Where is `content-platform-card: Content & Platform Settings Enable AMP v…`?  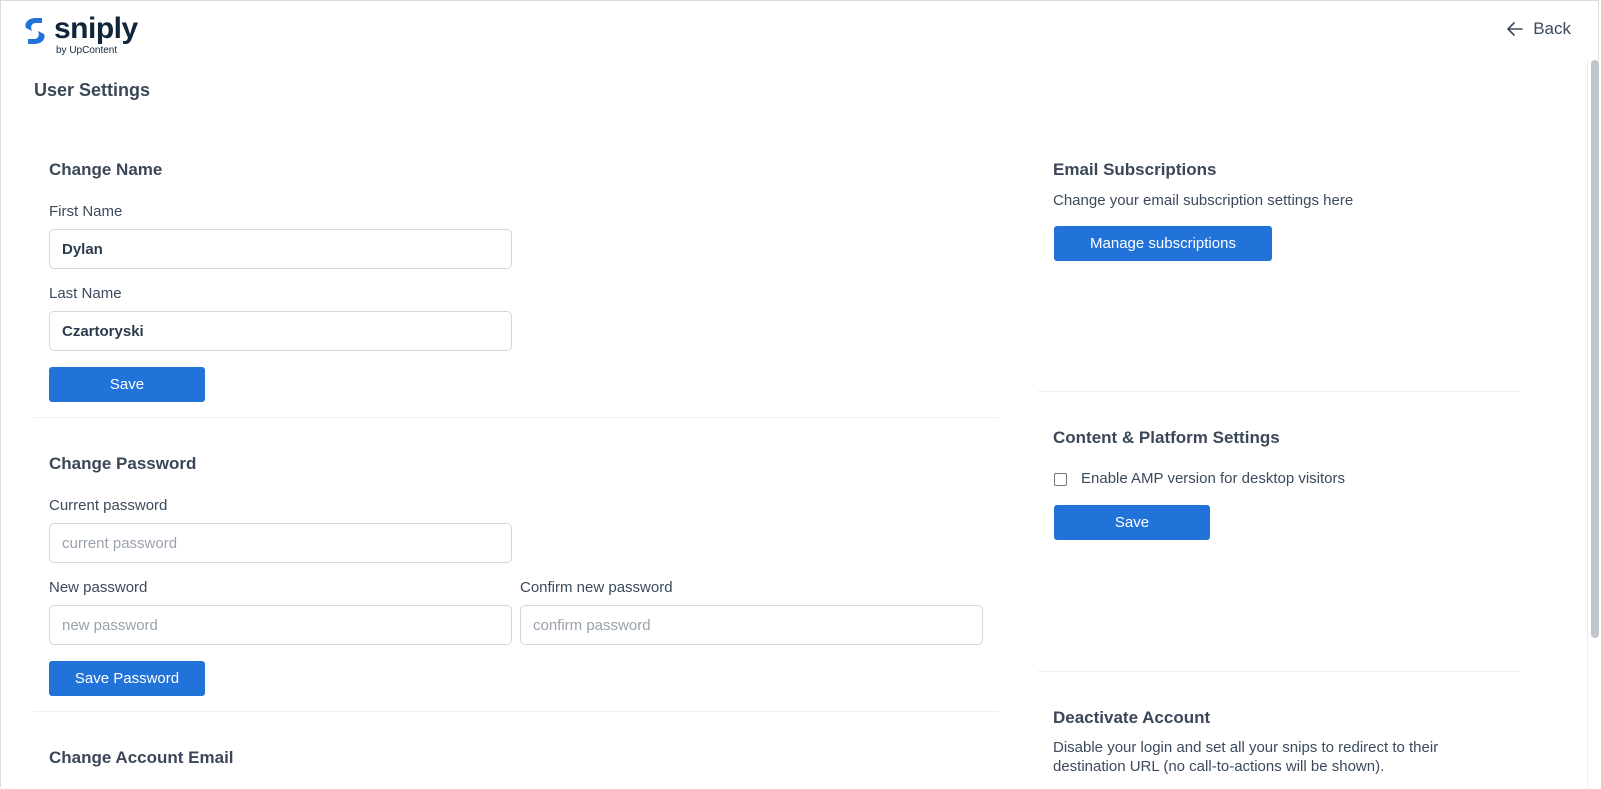
content-platform-card: Content & Platform Settings Enable AMP v… is located at coordinates (1279, 541).